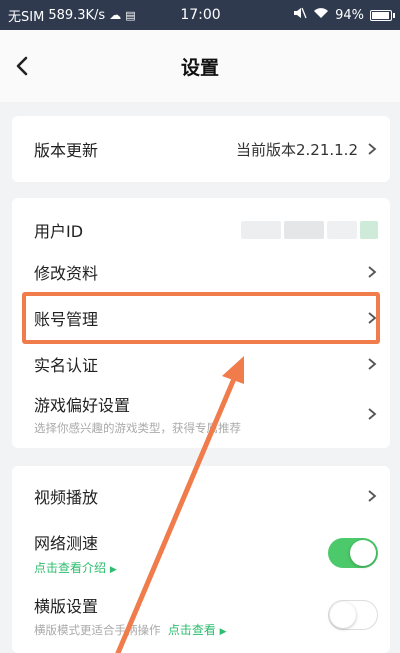  What do you see at coordinates (66, 606) in the screenshot?
I see `landscape-setting-label: 横版设置` at bounding box center [66, 606].